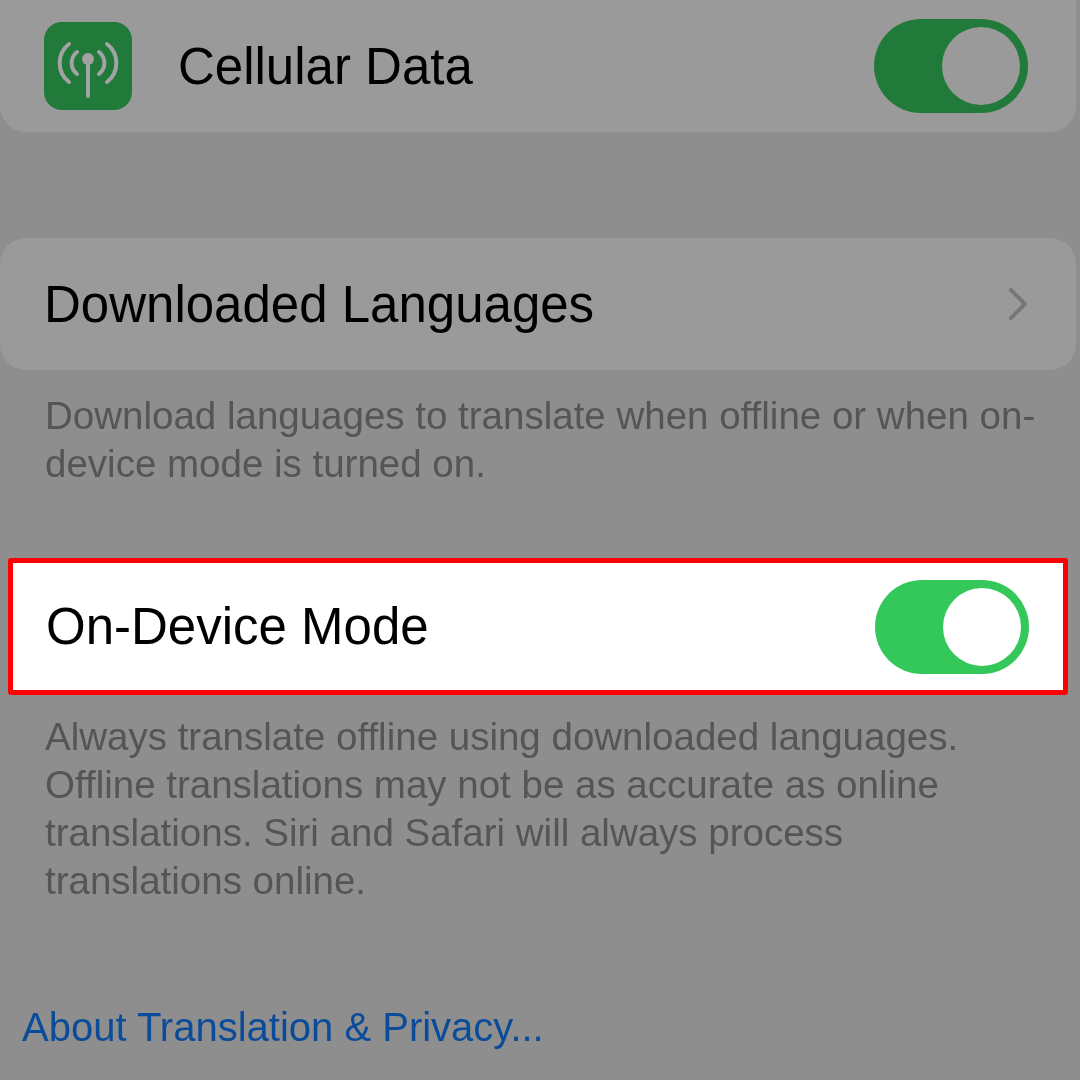  I want to click on settings-row: On-Device Mode, so click(538, 626).